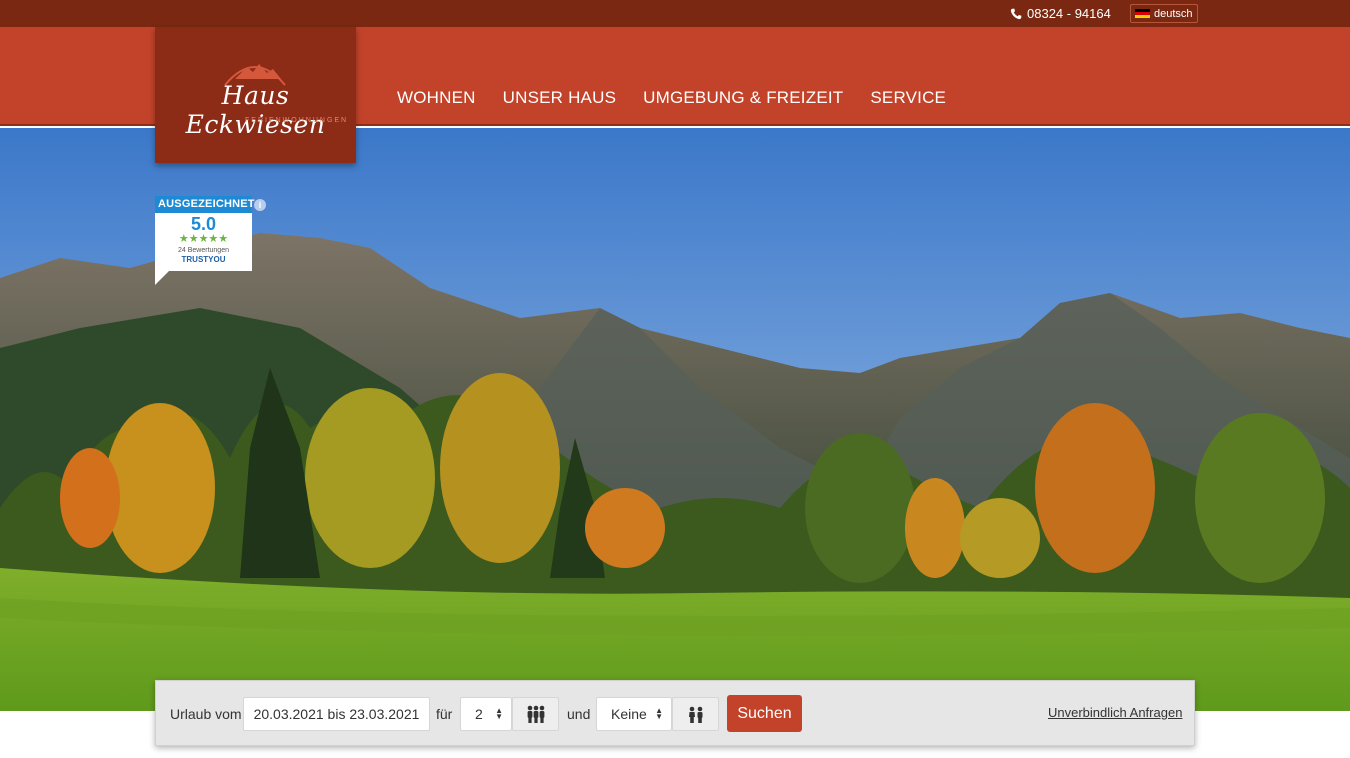 The height and width of the screenshot is (758, 1350). Describe the element at coordinates (675, 13) in the screenshot. I see `top-bar: 08324 - 94164 deutsch` at that location.